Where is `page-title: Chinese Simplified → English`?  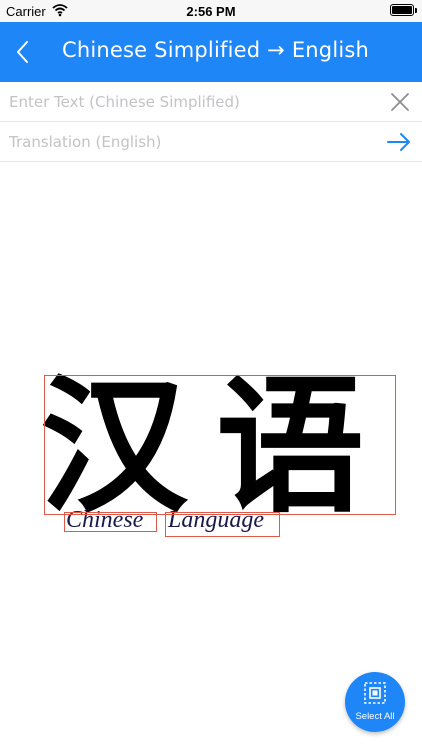
page-title: Chinese Simplified → English is located at coordinates (216, 50).